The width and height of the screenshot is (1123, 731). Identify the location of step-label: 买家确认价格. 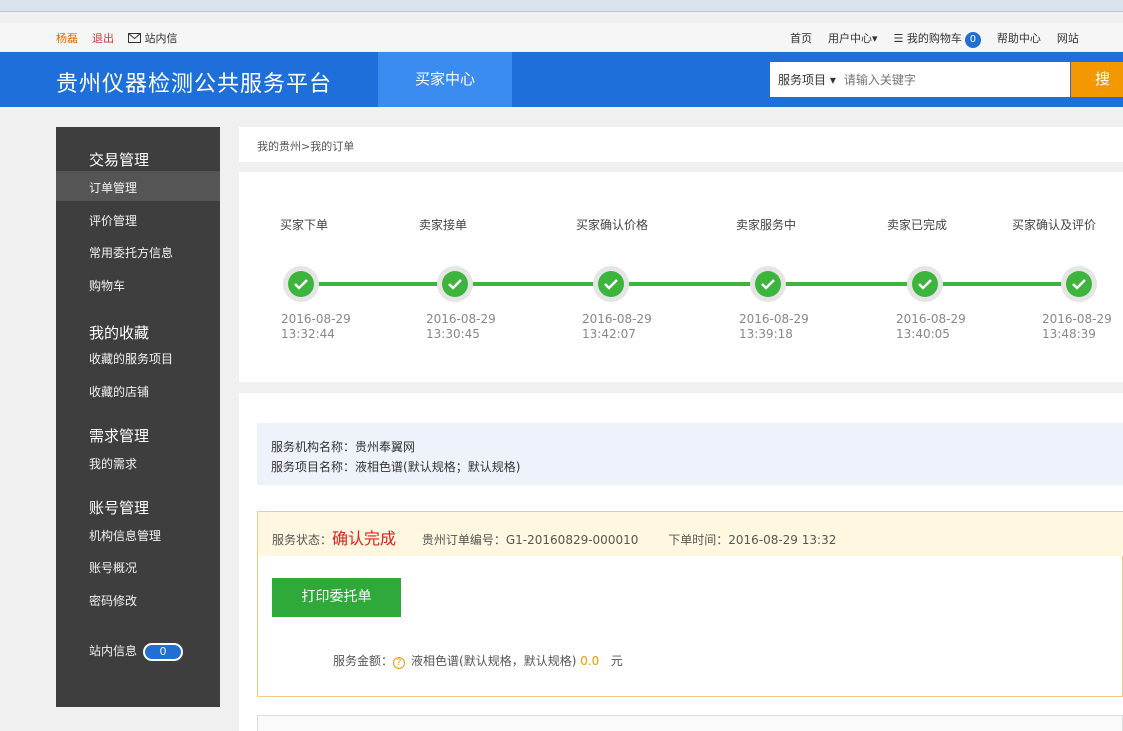
(612, 225).